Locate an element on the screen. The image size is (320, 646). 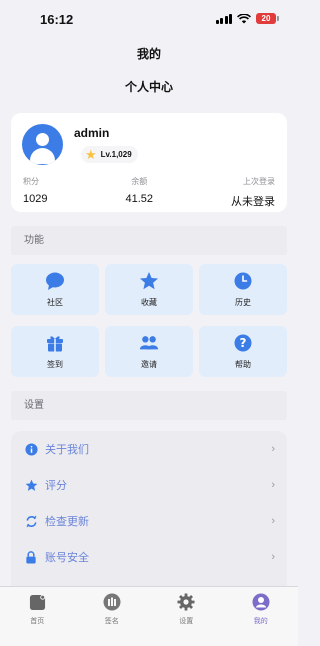
stat-value: 41.52 is located at coordinates (139, 199).